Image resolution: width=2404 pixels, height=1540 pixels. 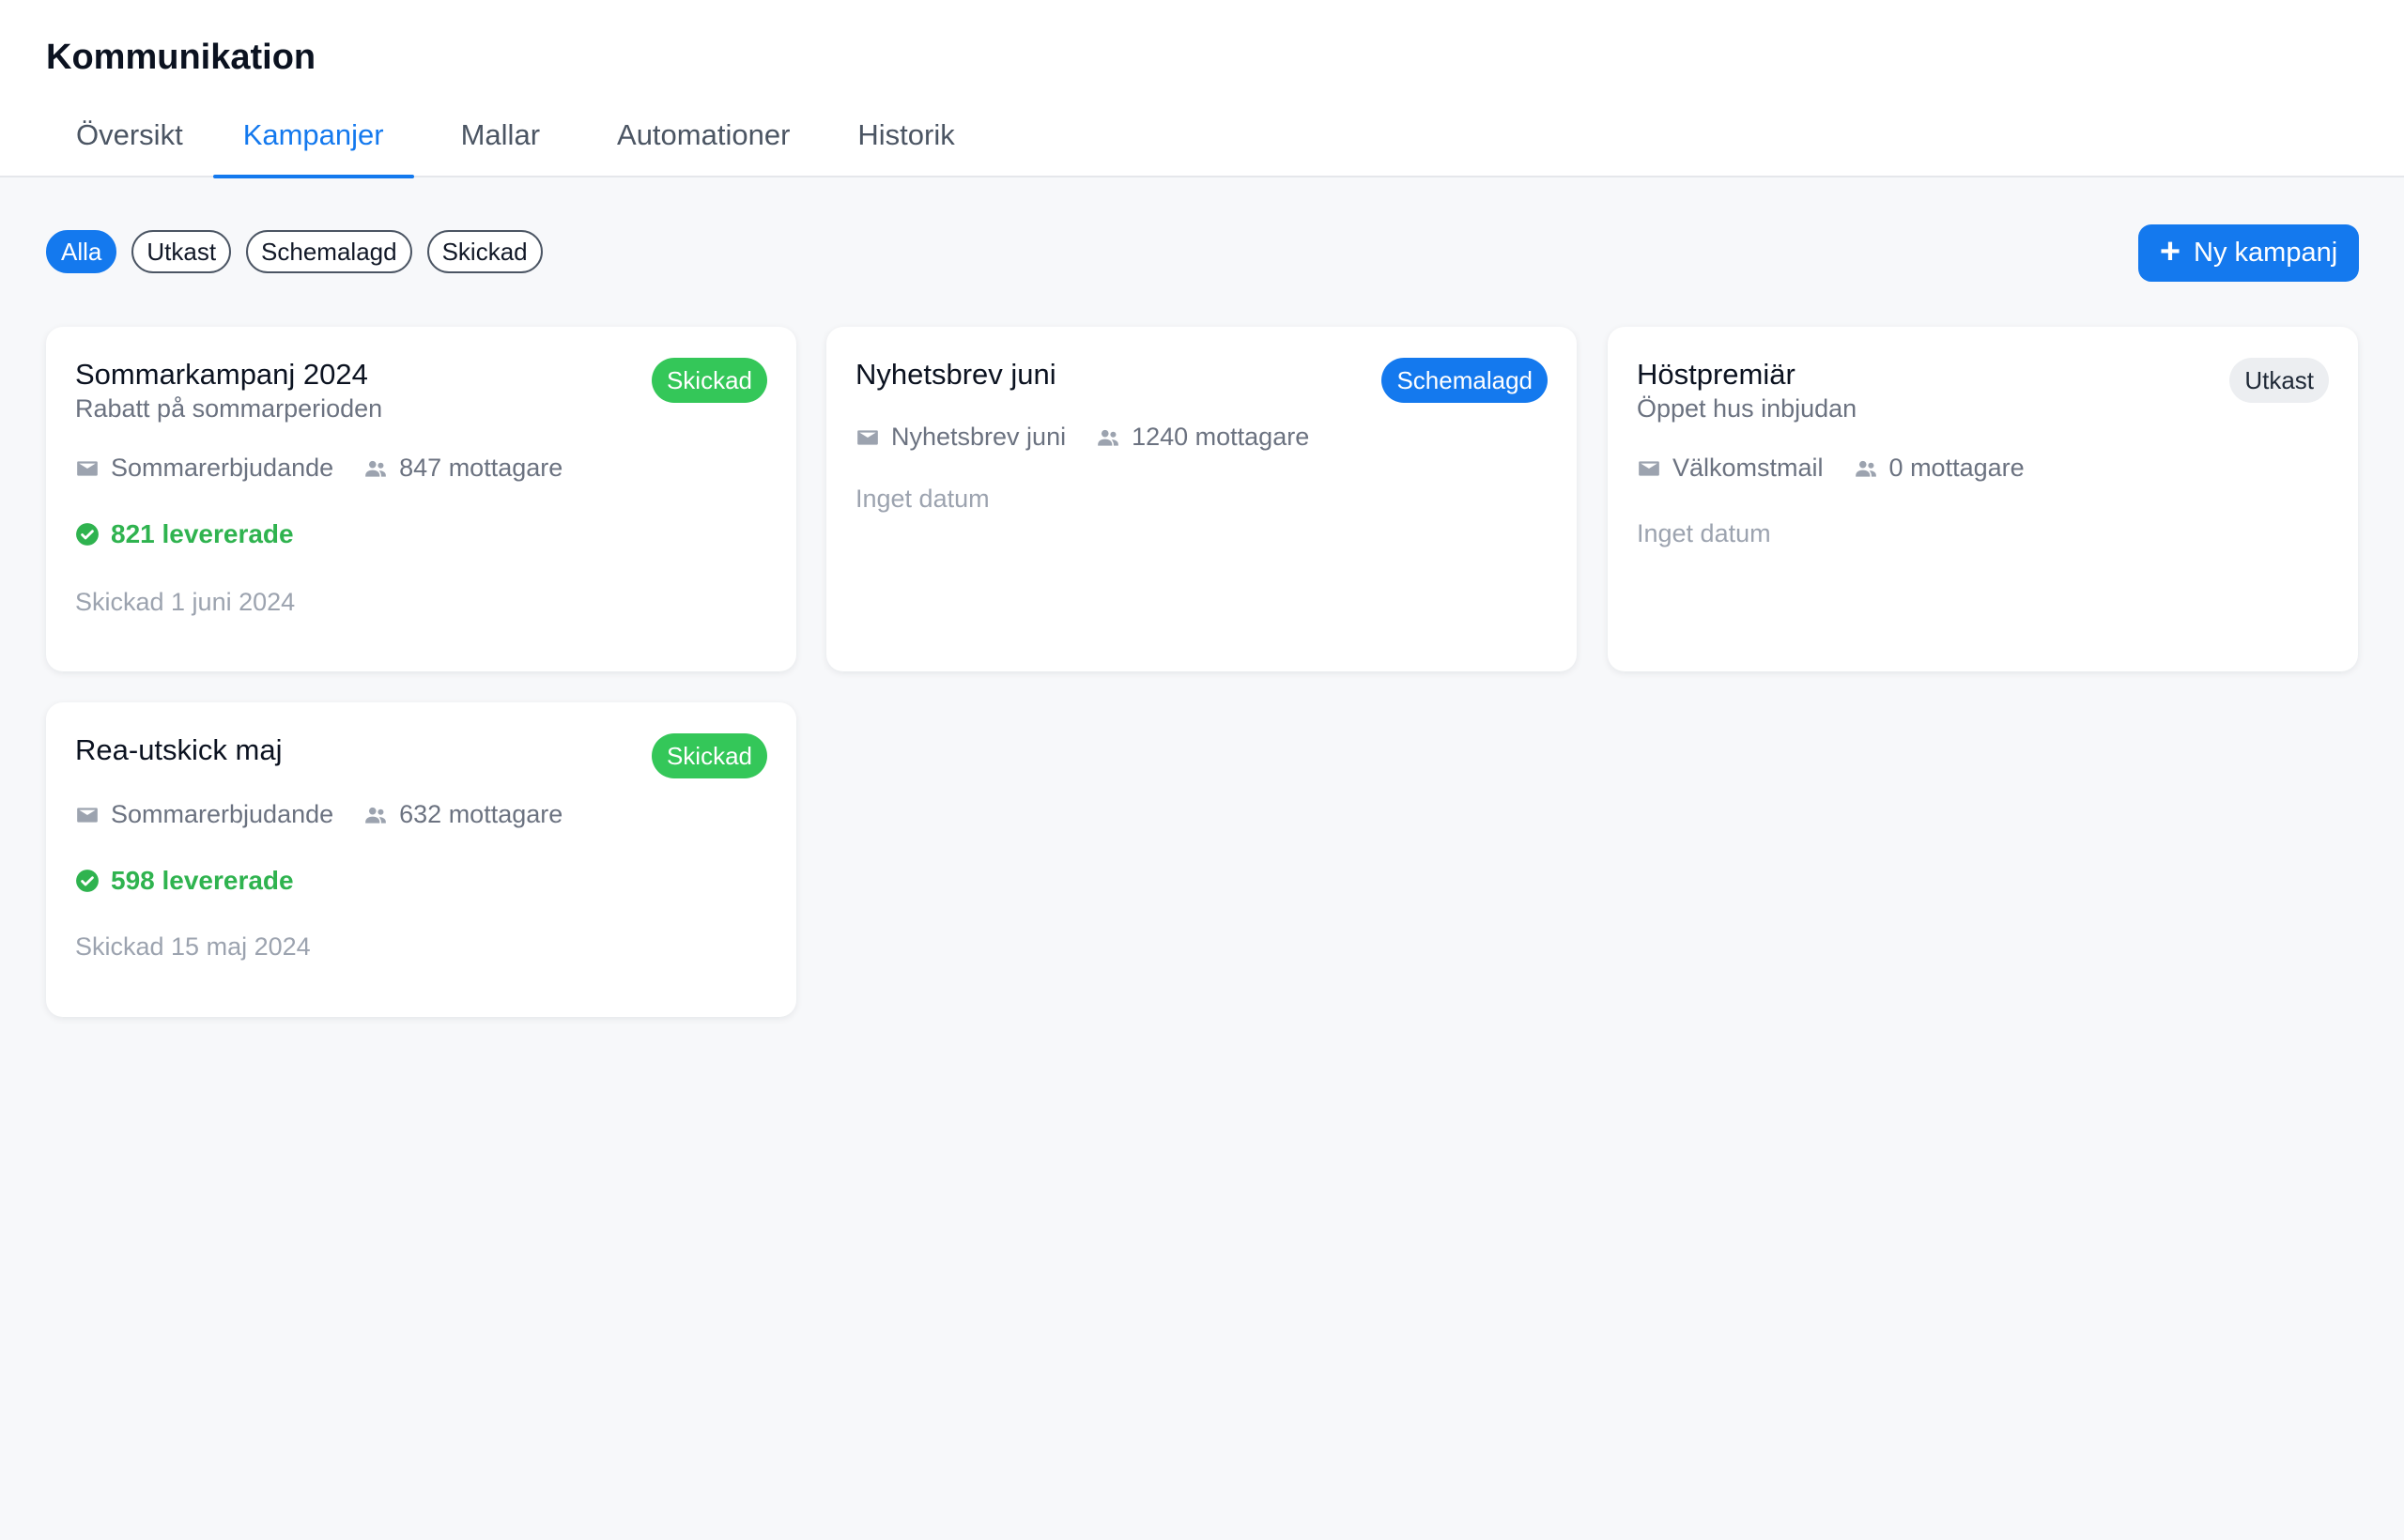 I want to click on status-badge: Utkast, so click(x=2279, y=380).